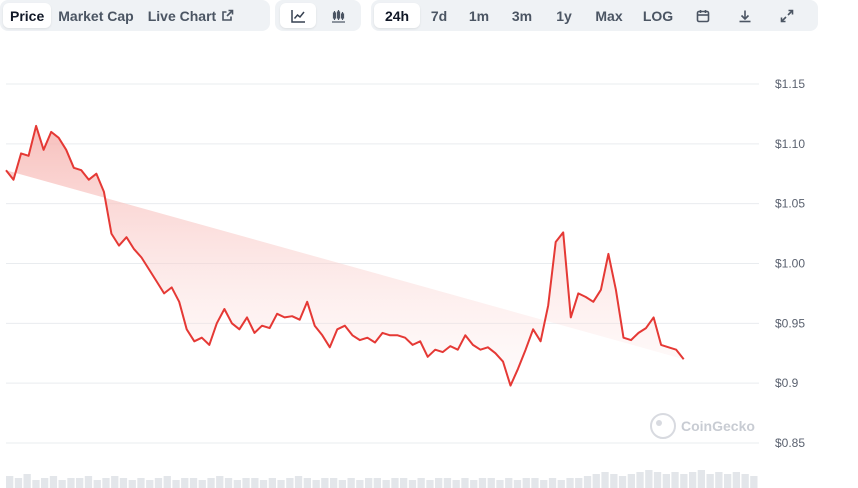 The image size is (858, 488). What do you see at coordinates (787, 383) in the screenshot?
I see `y-tick-label: $0.9` at bounding box center [787, 383].